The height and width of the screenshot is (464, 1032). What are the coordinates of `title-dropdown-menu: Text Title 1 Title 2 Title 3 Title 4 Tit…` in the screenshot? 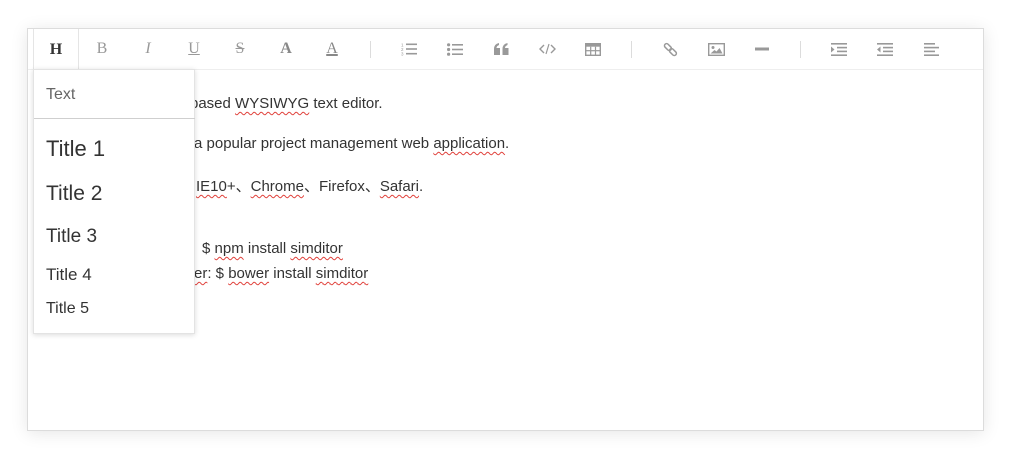 It's located at (114, 201).